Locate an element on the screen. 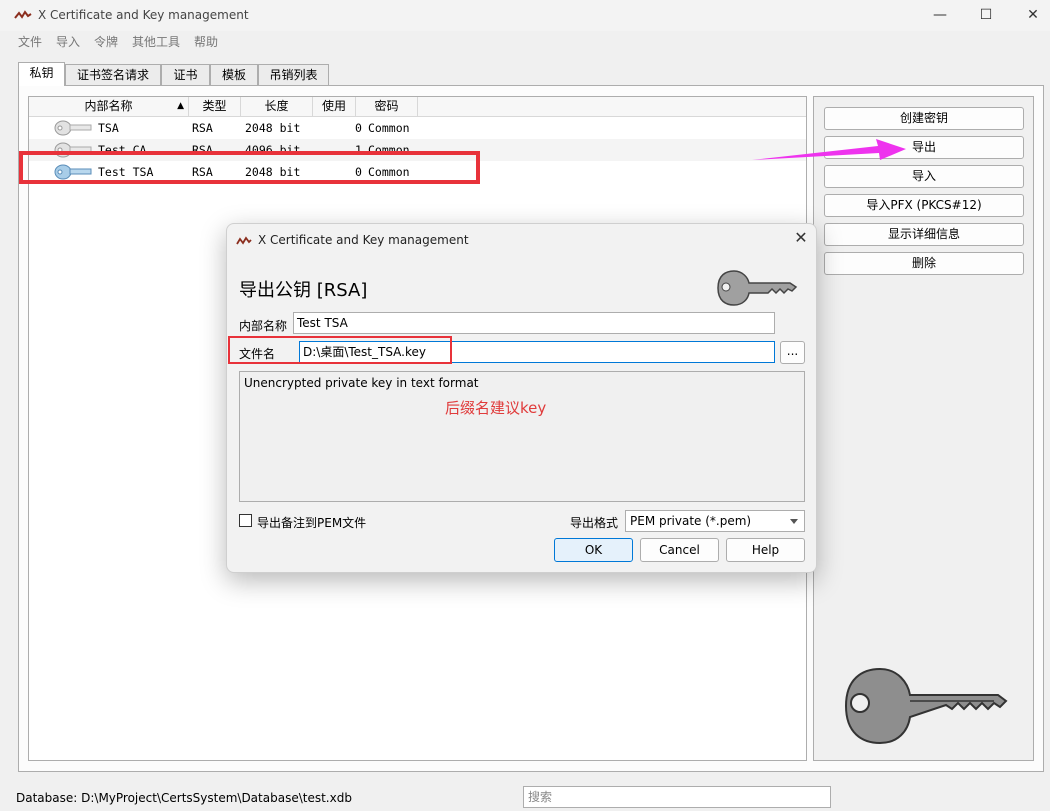  format-description-box: Unencrypted private key in text format is located at coordinates (522, 436).